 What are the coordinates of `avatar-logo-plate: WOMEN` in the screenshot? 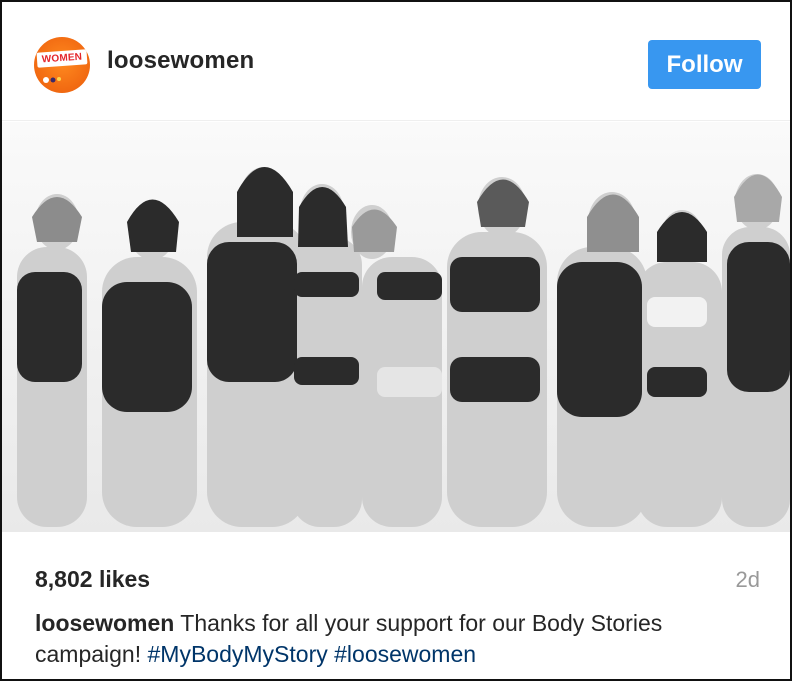 It's located at (62, 58).